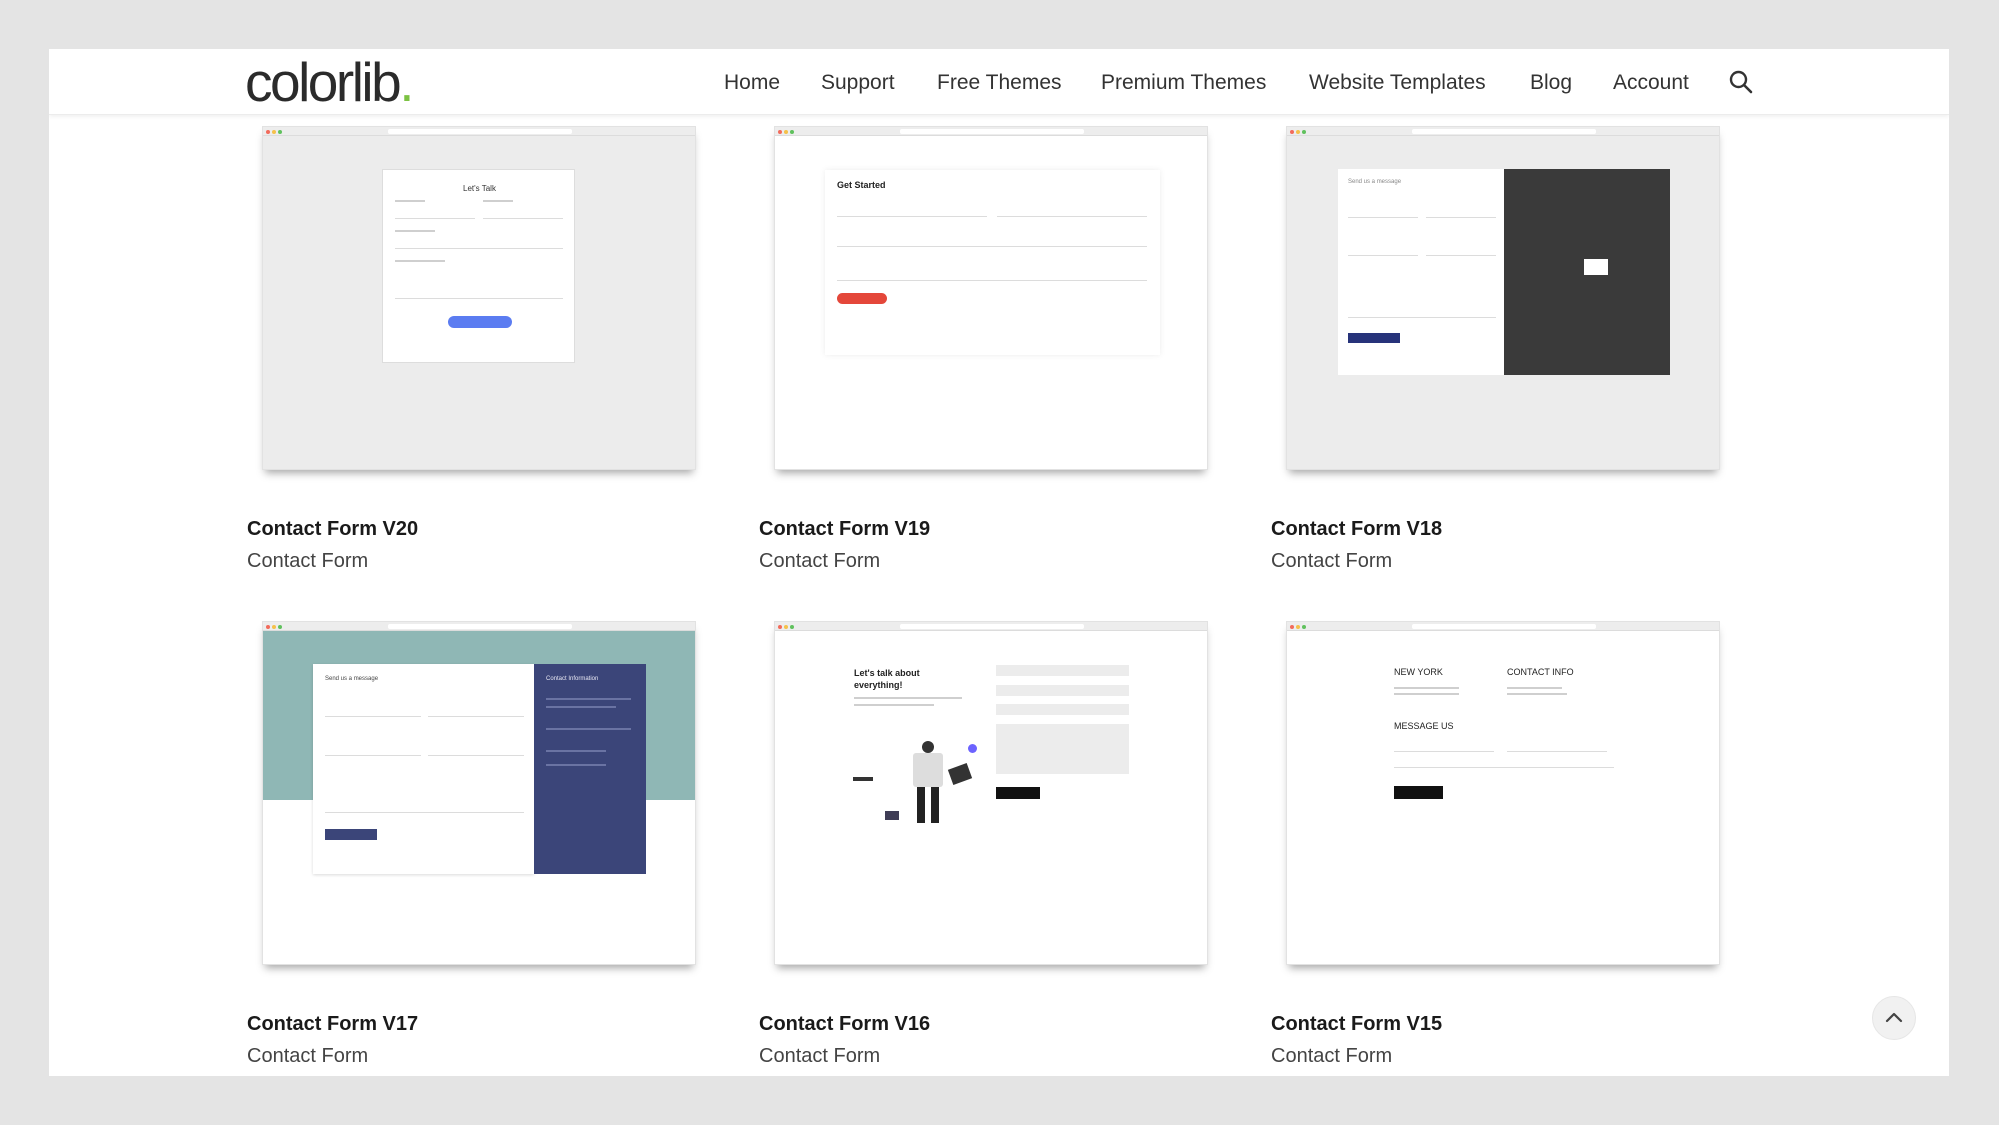 Image resolution: width=1999 pixels, height=1125 pixels. Describe the element at coordinates (572, 679) in the screenshot. I see `preview-panel-heading: Contact Information` at that location.